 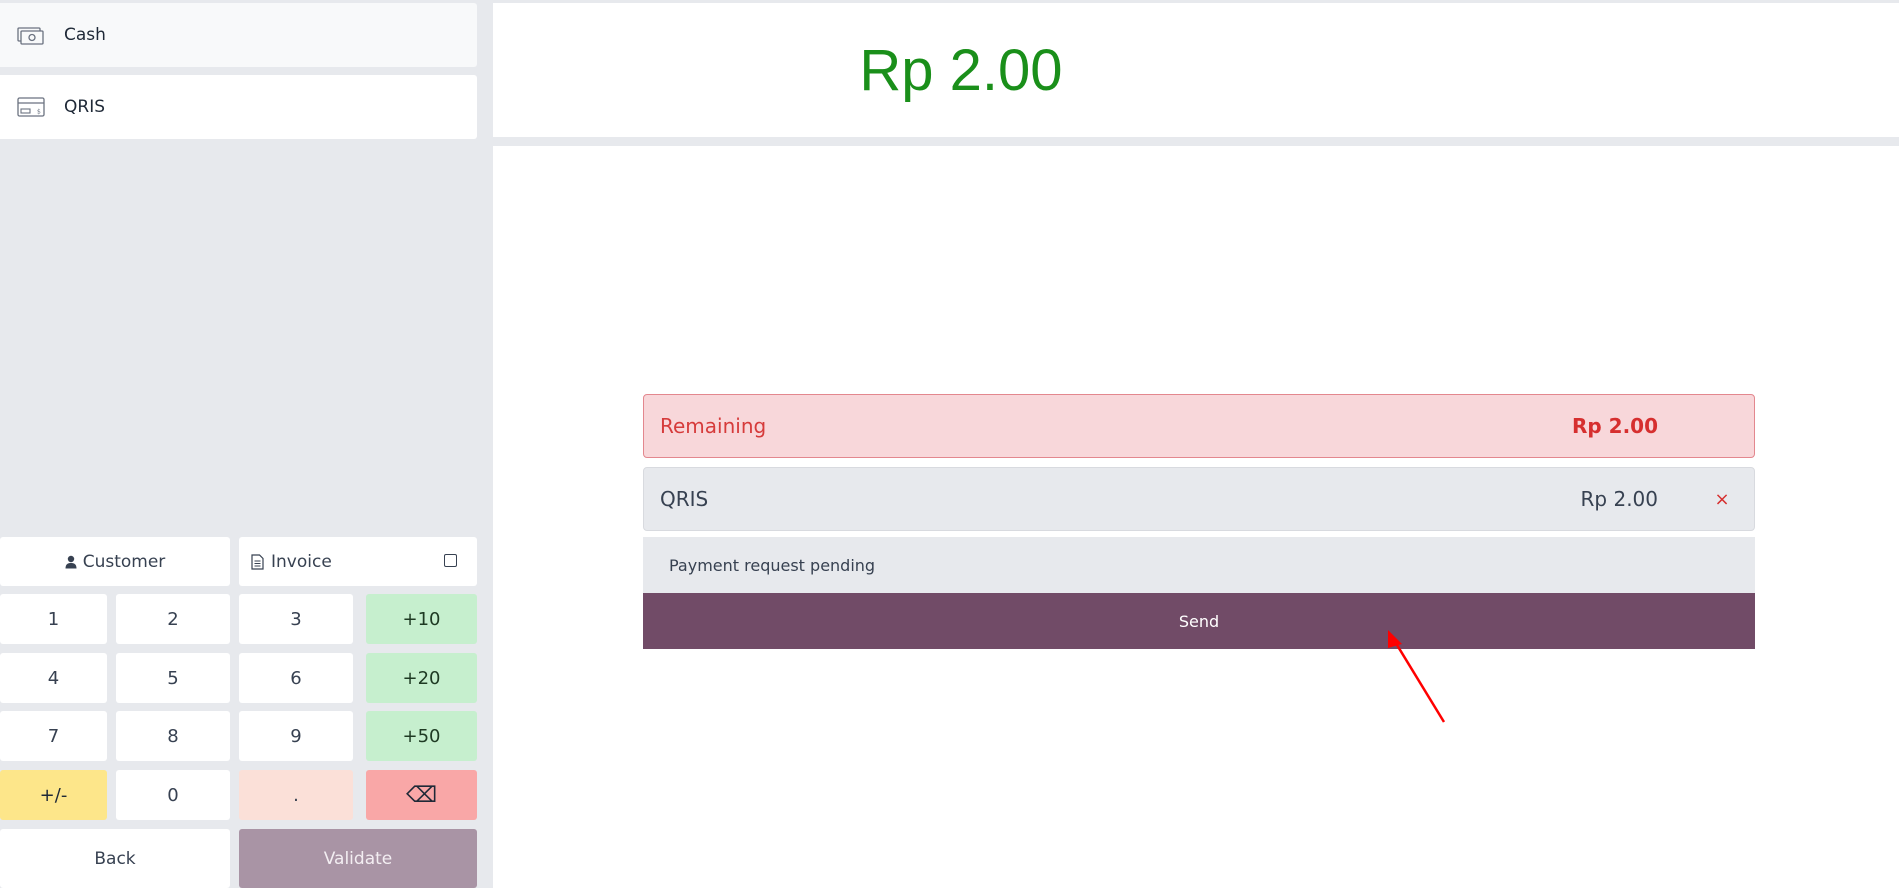 I want to click on payment-line-method: QRIS, so click(x=684, y=499).